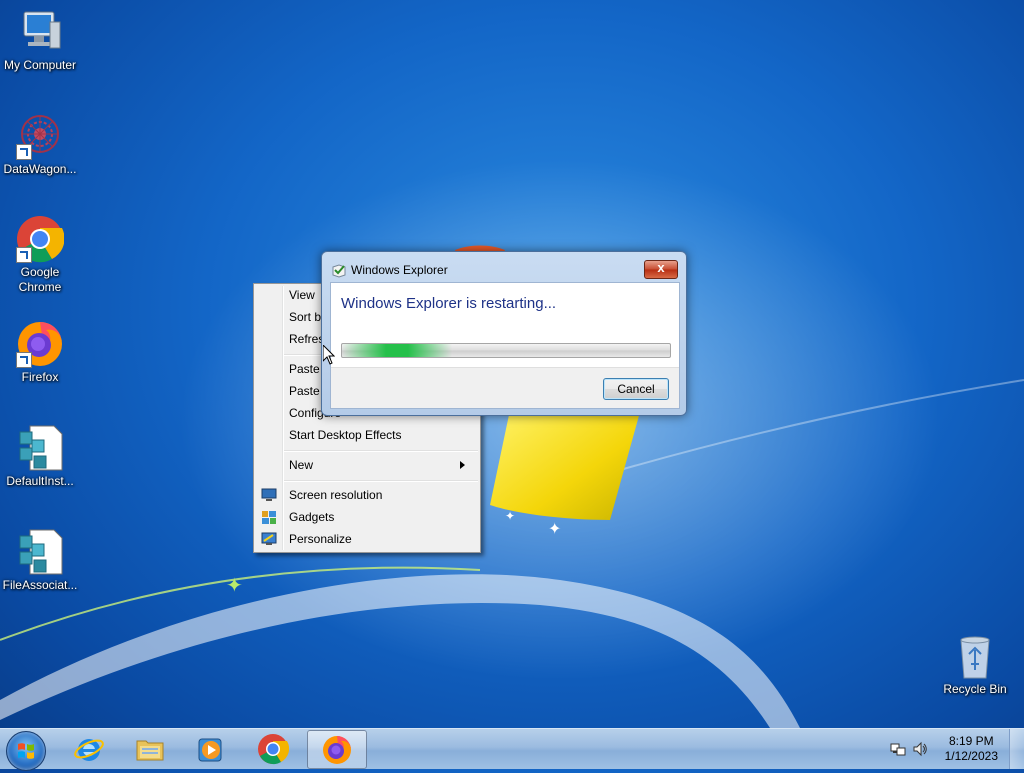  What do you see at coordinates (40, 32) in the screenshot?
I see `computer-icon` at bounding box center [40, 32].